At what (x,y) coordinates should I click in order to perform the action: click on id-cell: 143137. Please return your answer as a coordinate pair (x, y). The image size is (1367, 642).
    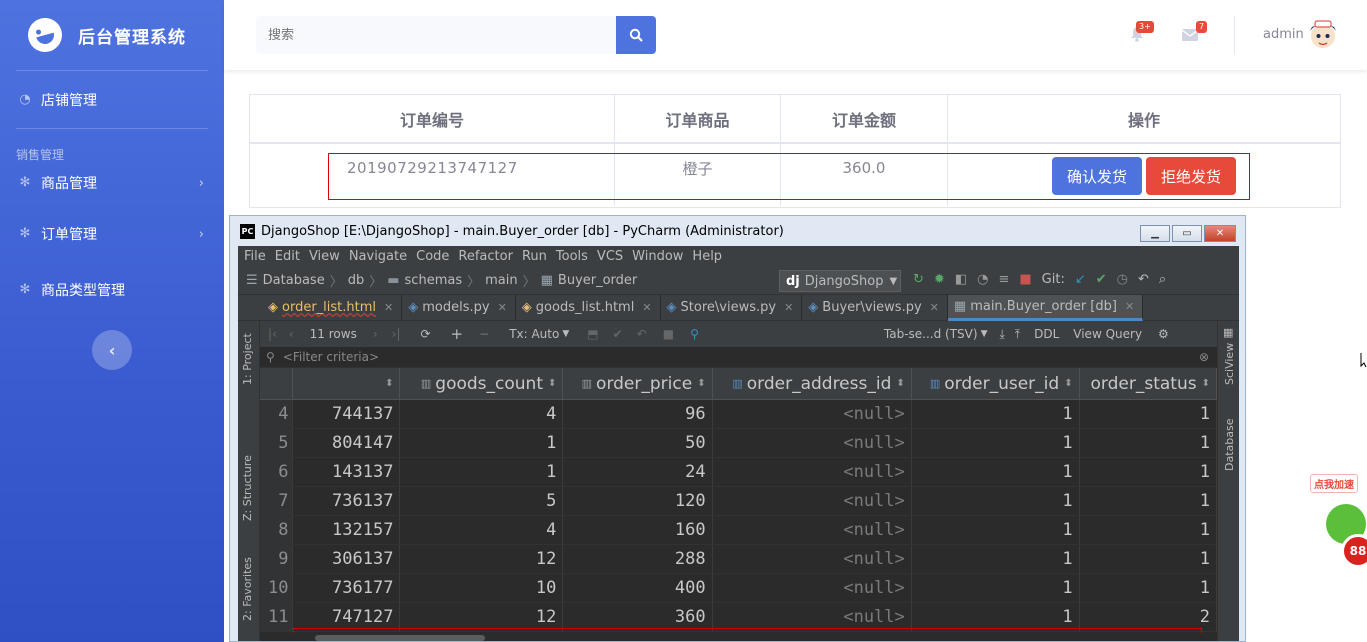
    Looking at the image, I should click on (347, 472).